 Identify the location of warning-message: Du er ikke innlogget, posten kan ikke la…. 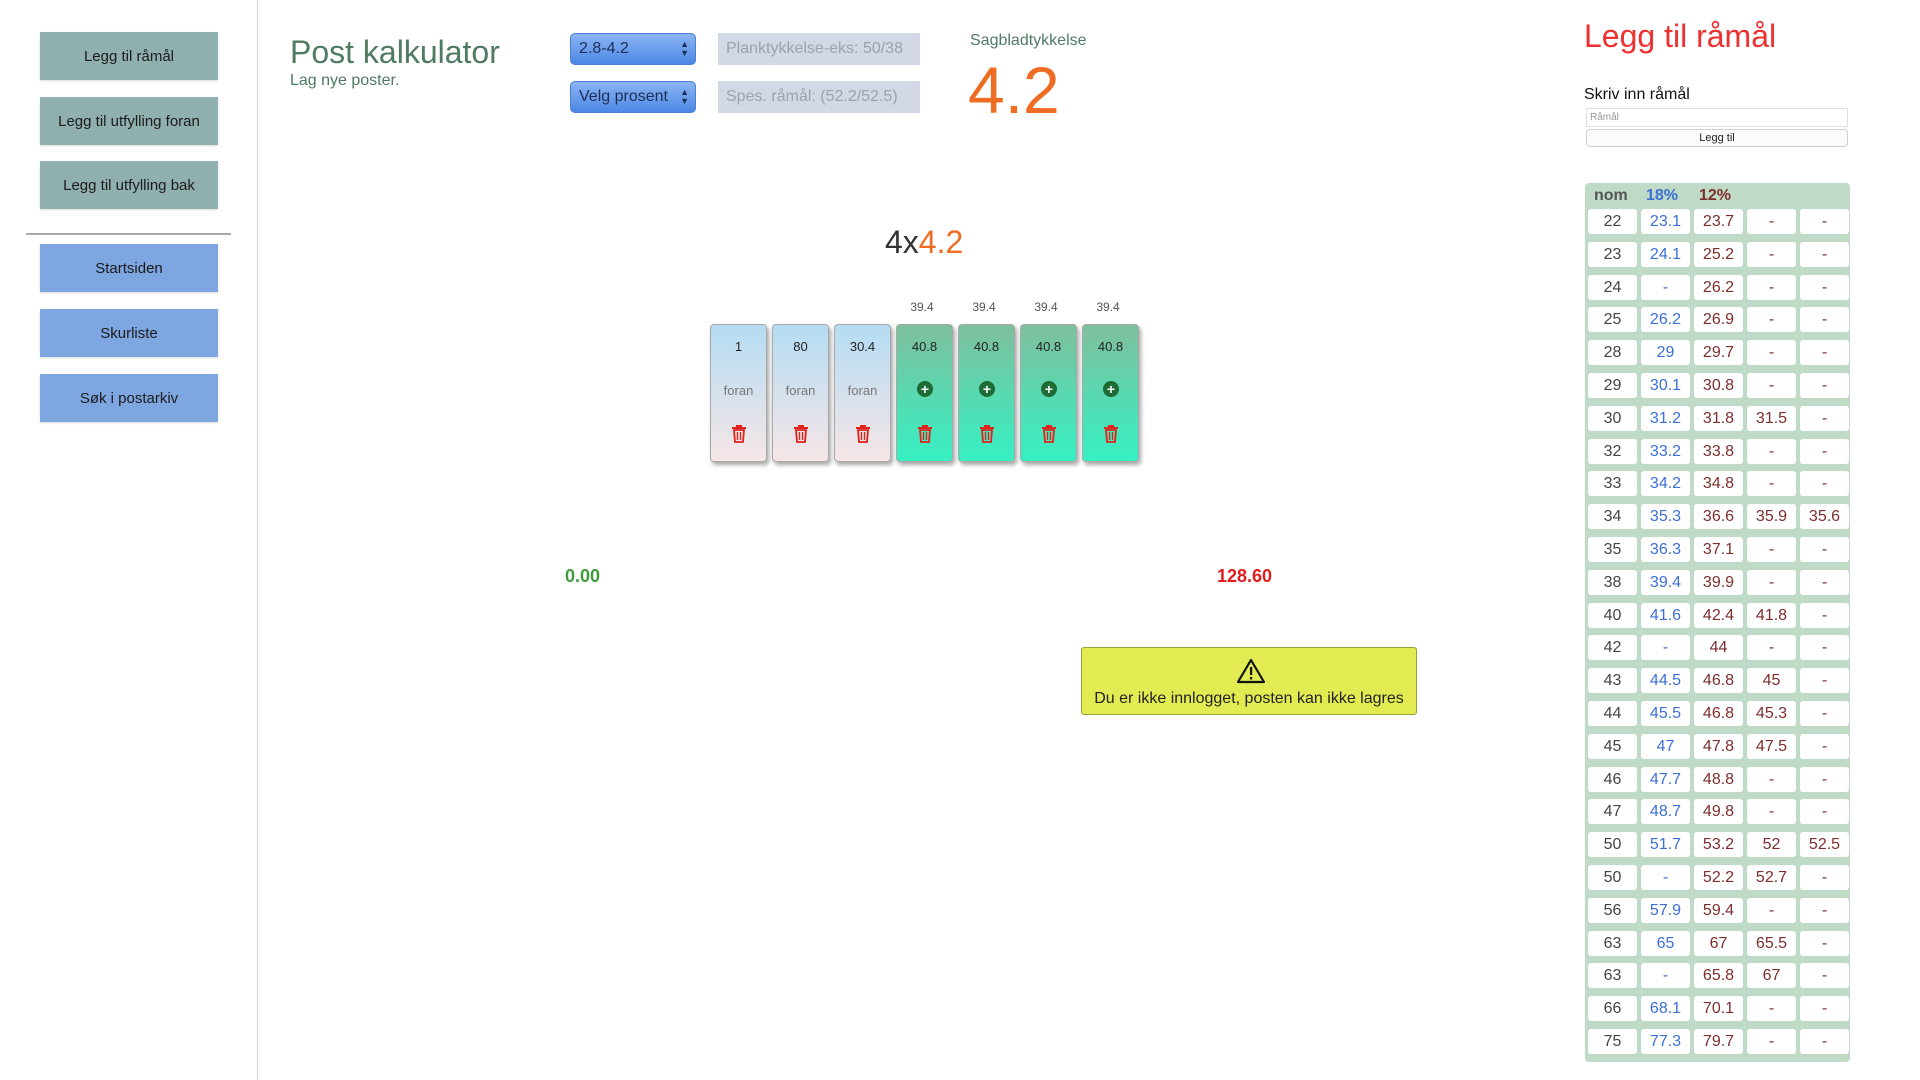
(1249, 698).